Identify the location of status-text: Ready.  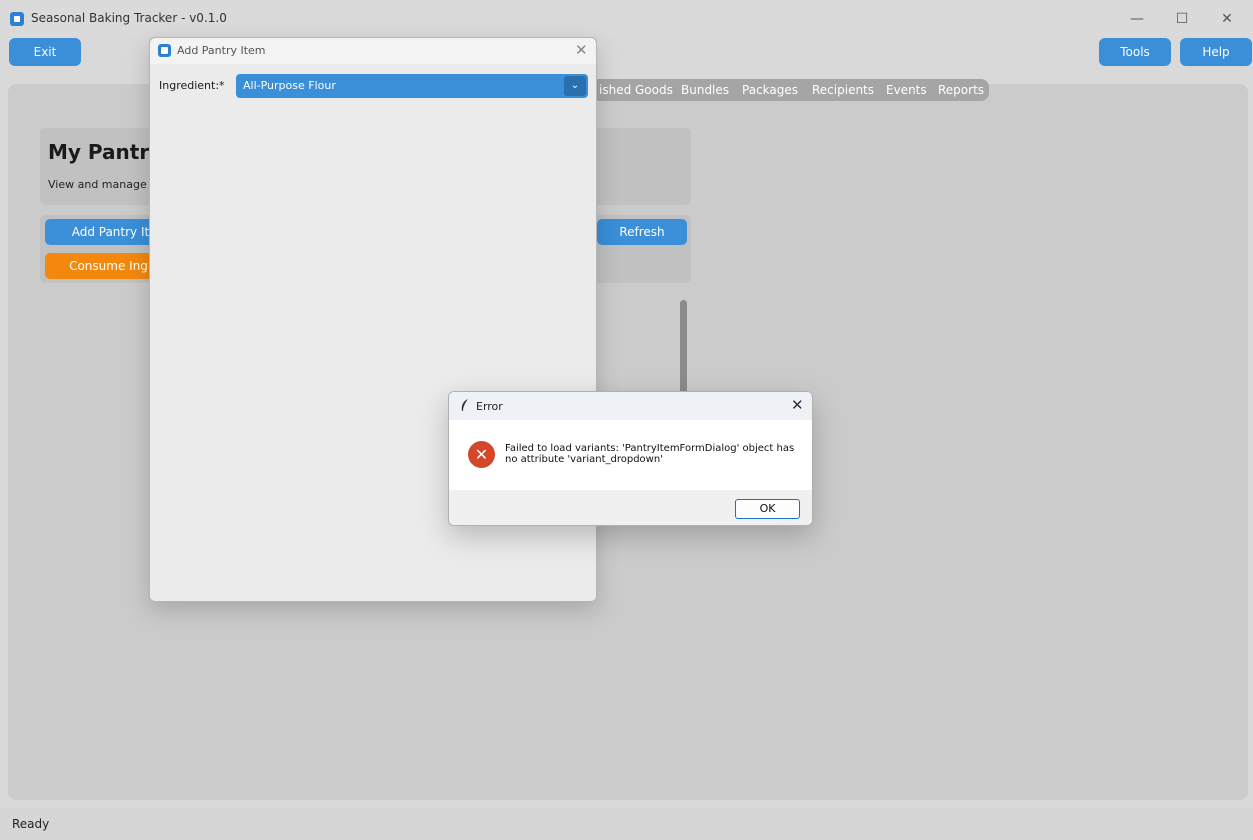
(31, 824).